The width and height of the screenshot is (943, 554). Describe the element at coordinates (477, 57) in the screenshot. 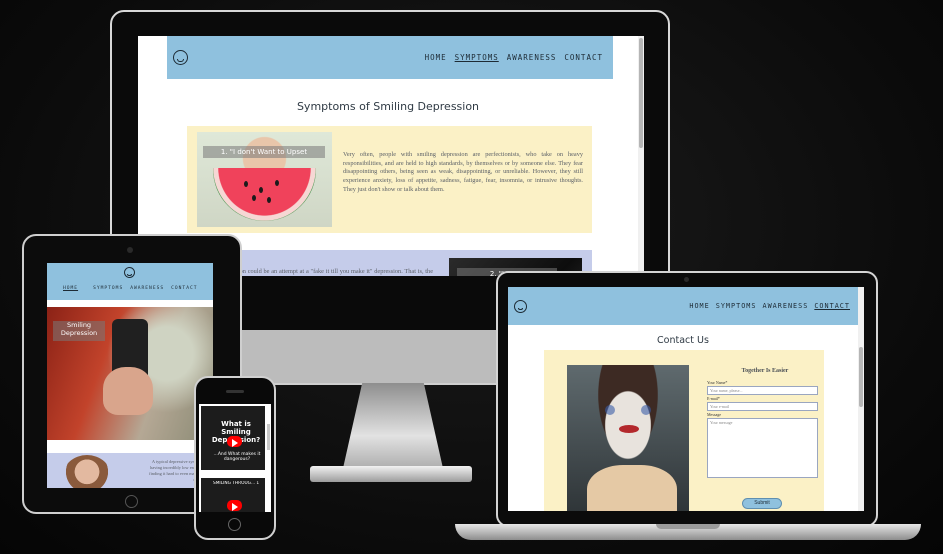

I see `nav-symptoms: SYMPTOMS` at that location.